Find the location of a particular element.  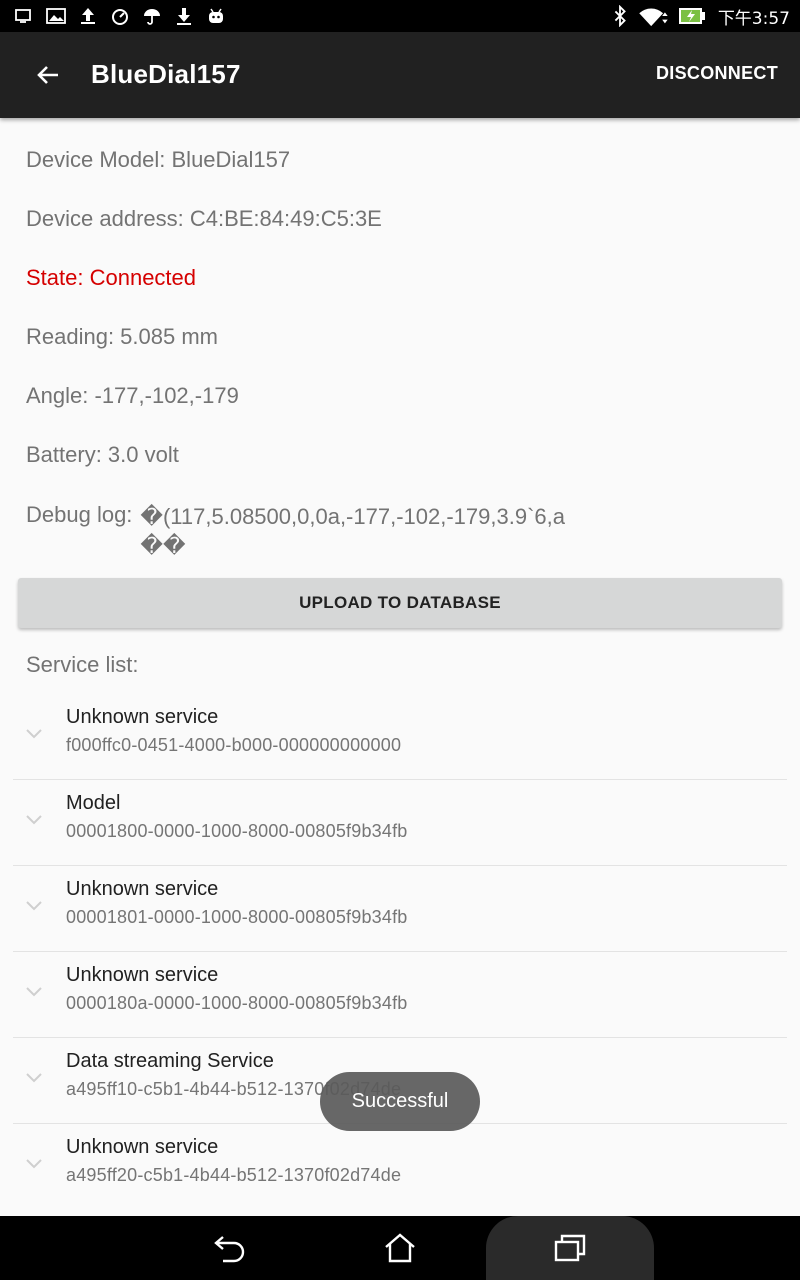

notification-icons is located at coordinates (120, 16).